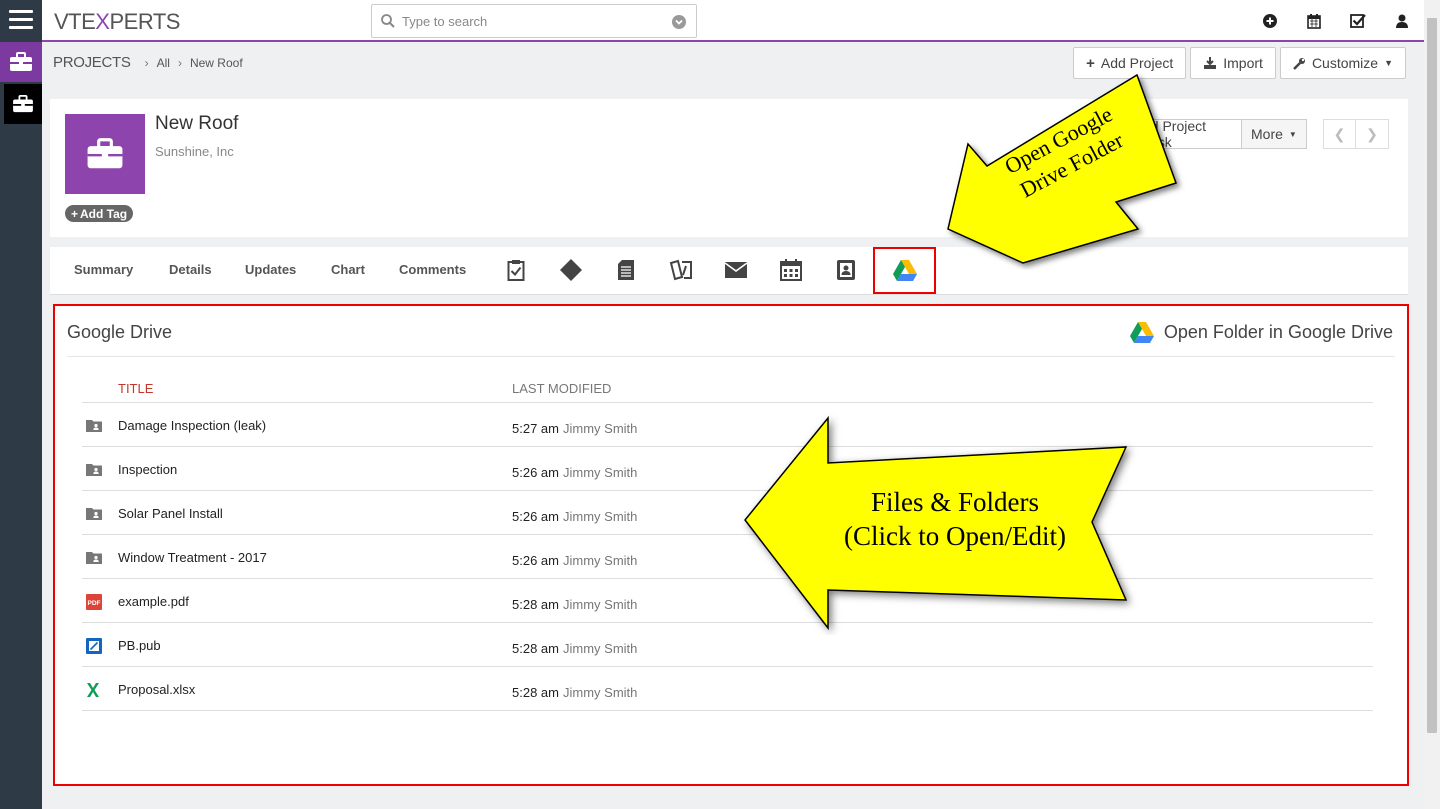 This screenshot has width=1440, height=809. I want to click on sidebar-item-projects, so click(21, 62).